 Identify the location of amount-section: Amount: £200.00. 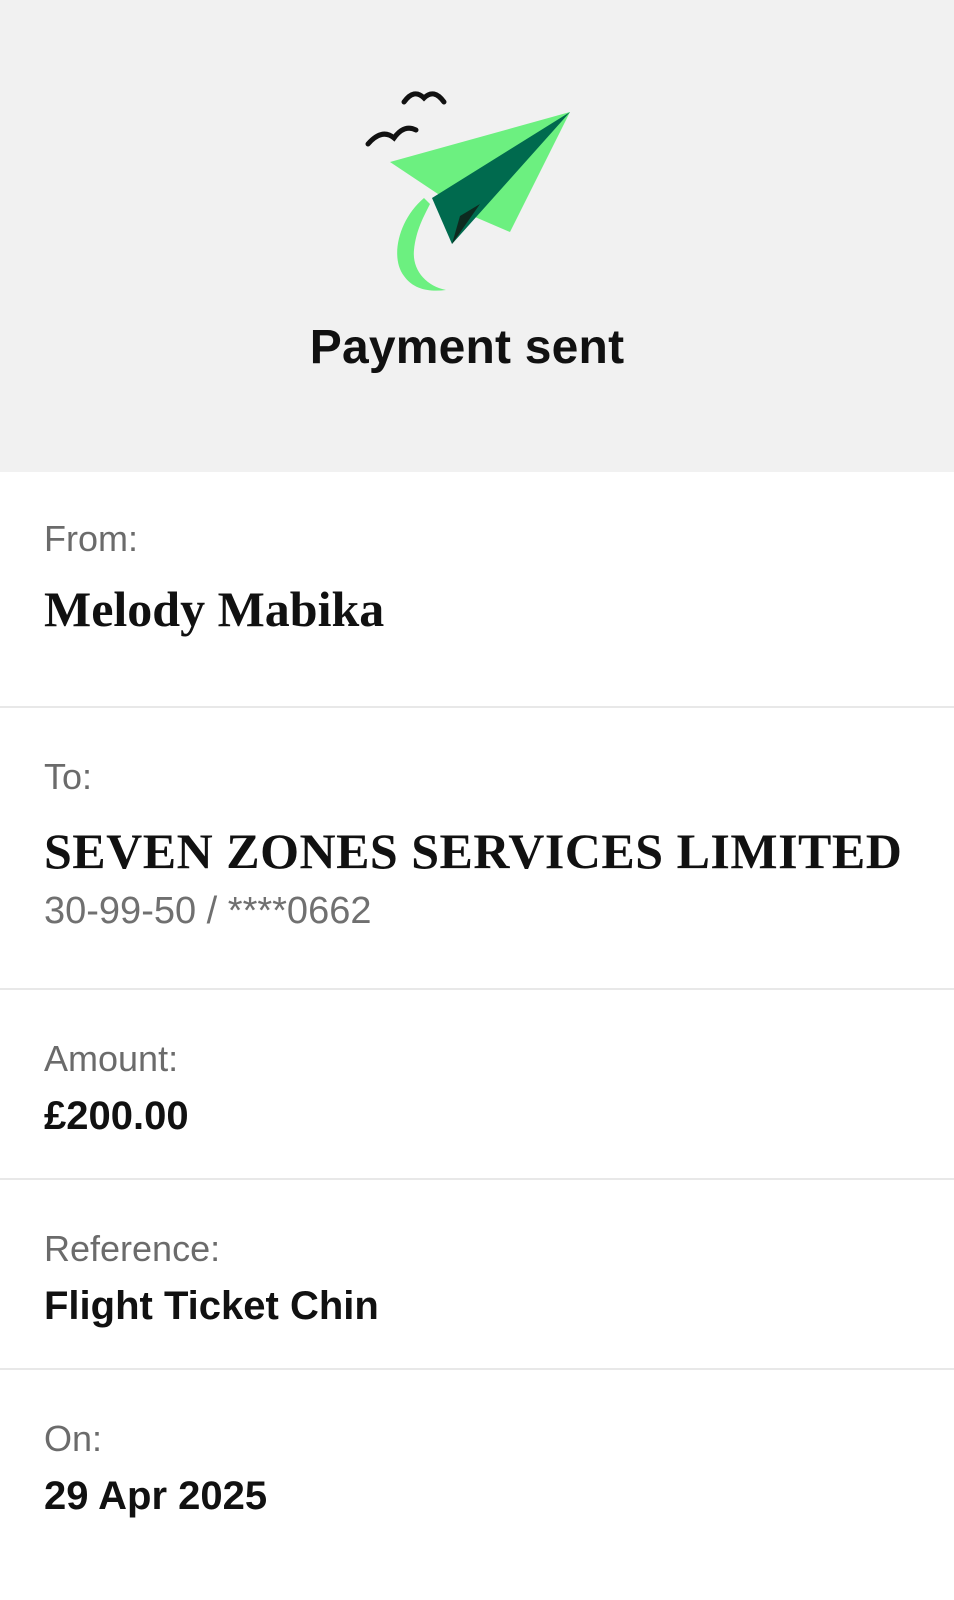
(477, 1085).